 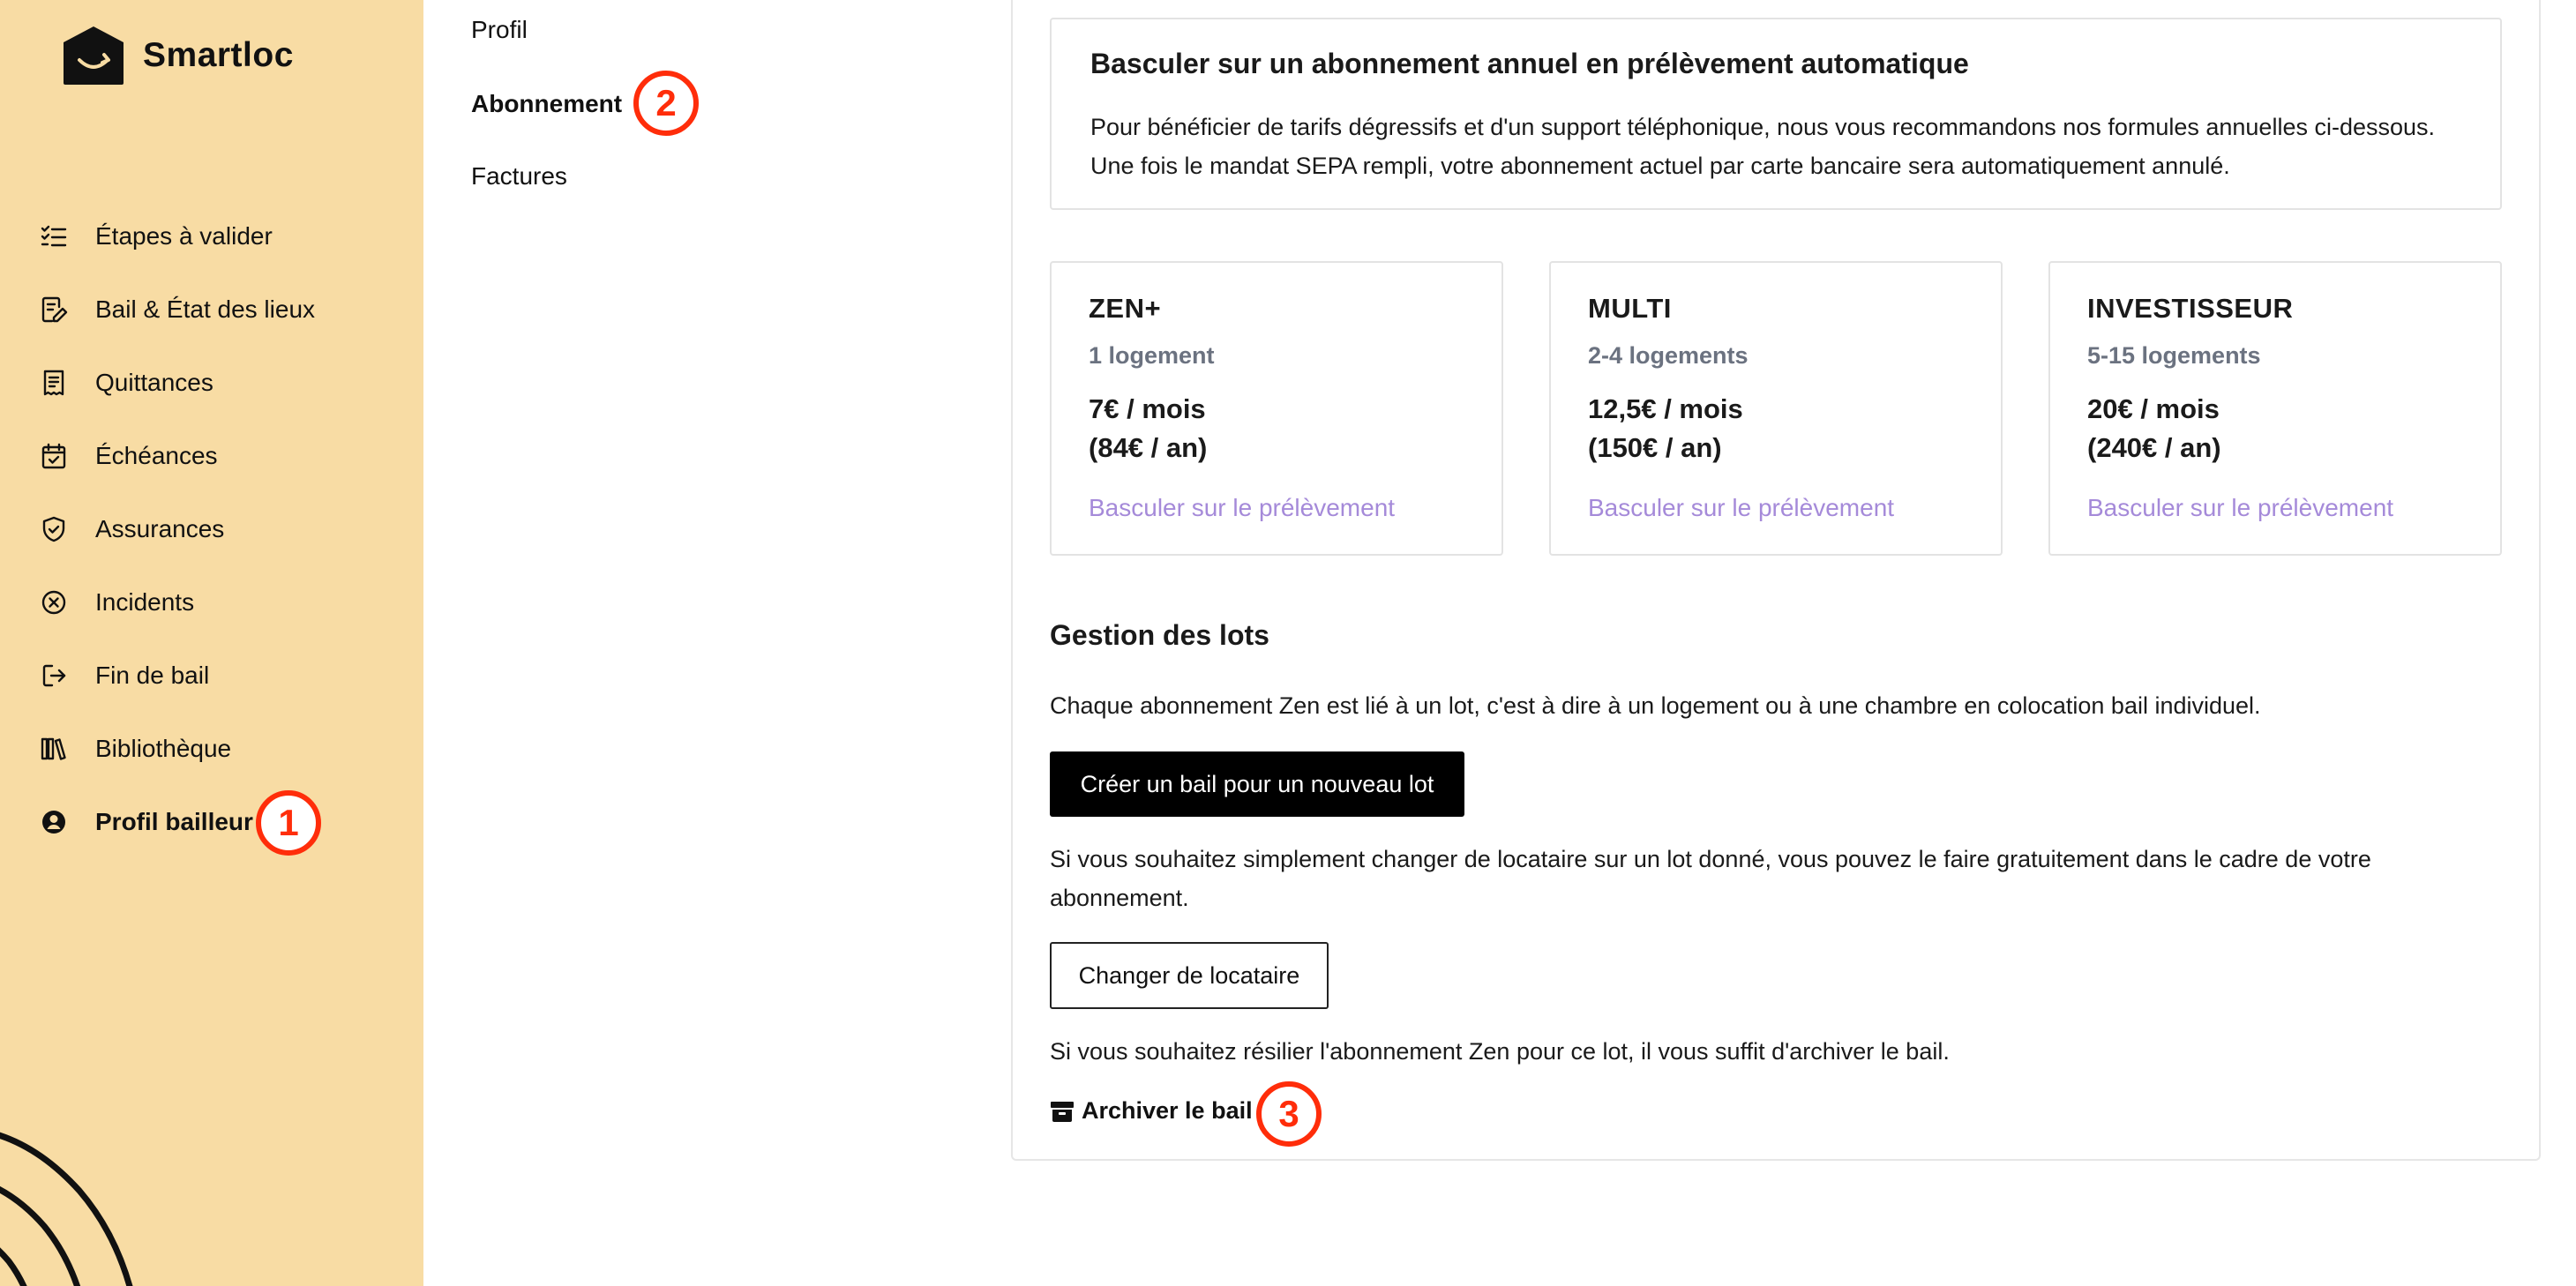 What do you see at coordinates (1630, 308) in the screenshot?
I see `plan-name: MULTI` at bounding box center [1630, 308].